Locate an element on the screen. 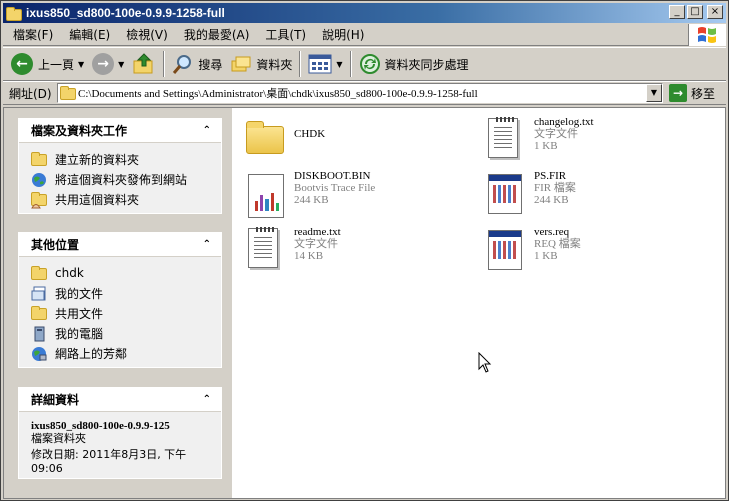 This screenshot has height=501, width=729. other-places-panel: 其他位置 ⌃ chdk 我的文件 共用文件 我的電腦 網路上的芳鄰 is located at coordinates (120, 300).